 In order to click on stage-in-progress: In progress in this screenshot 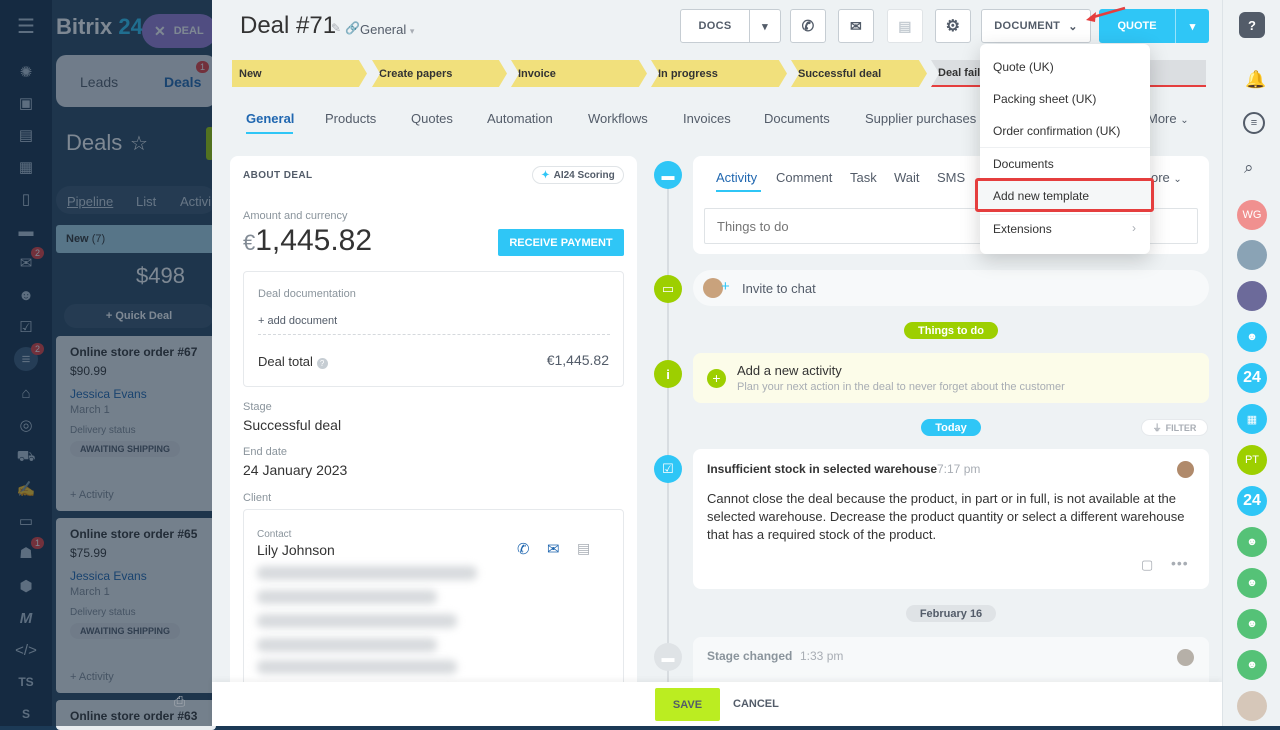, I will do `click(719, 73)`.